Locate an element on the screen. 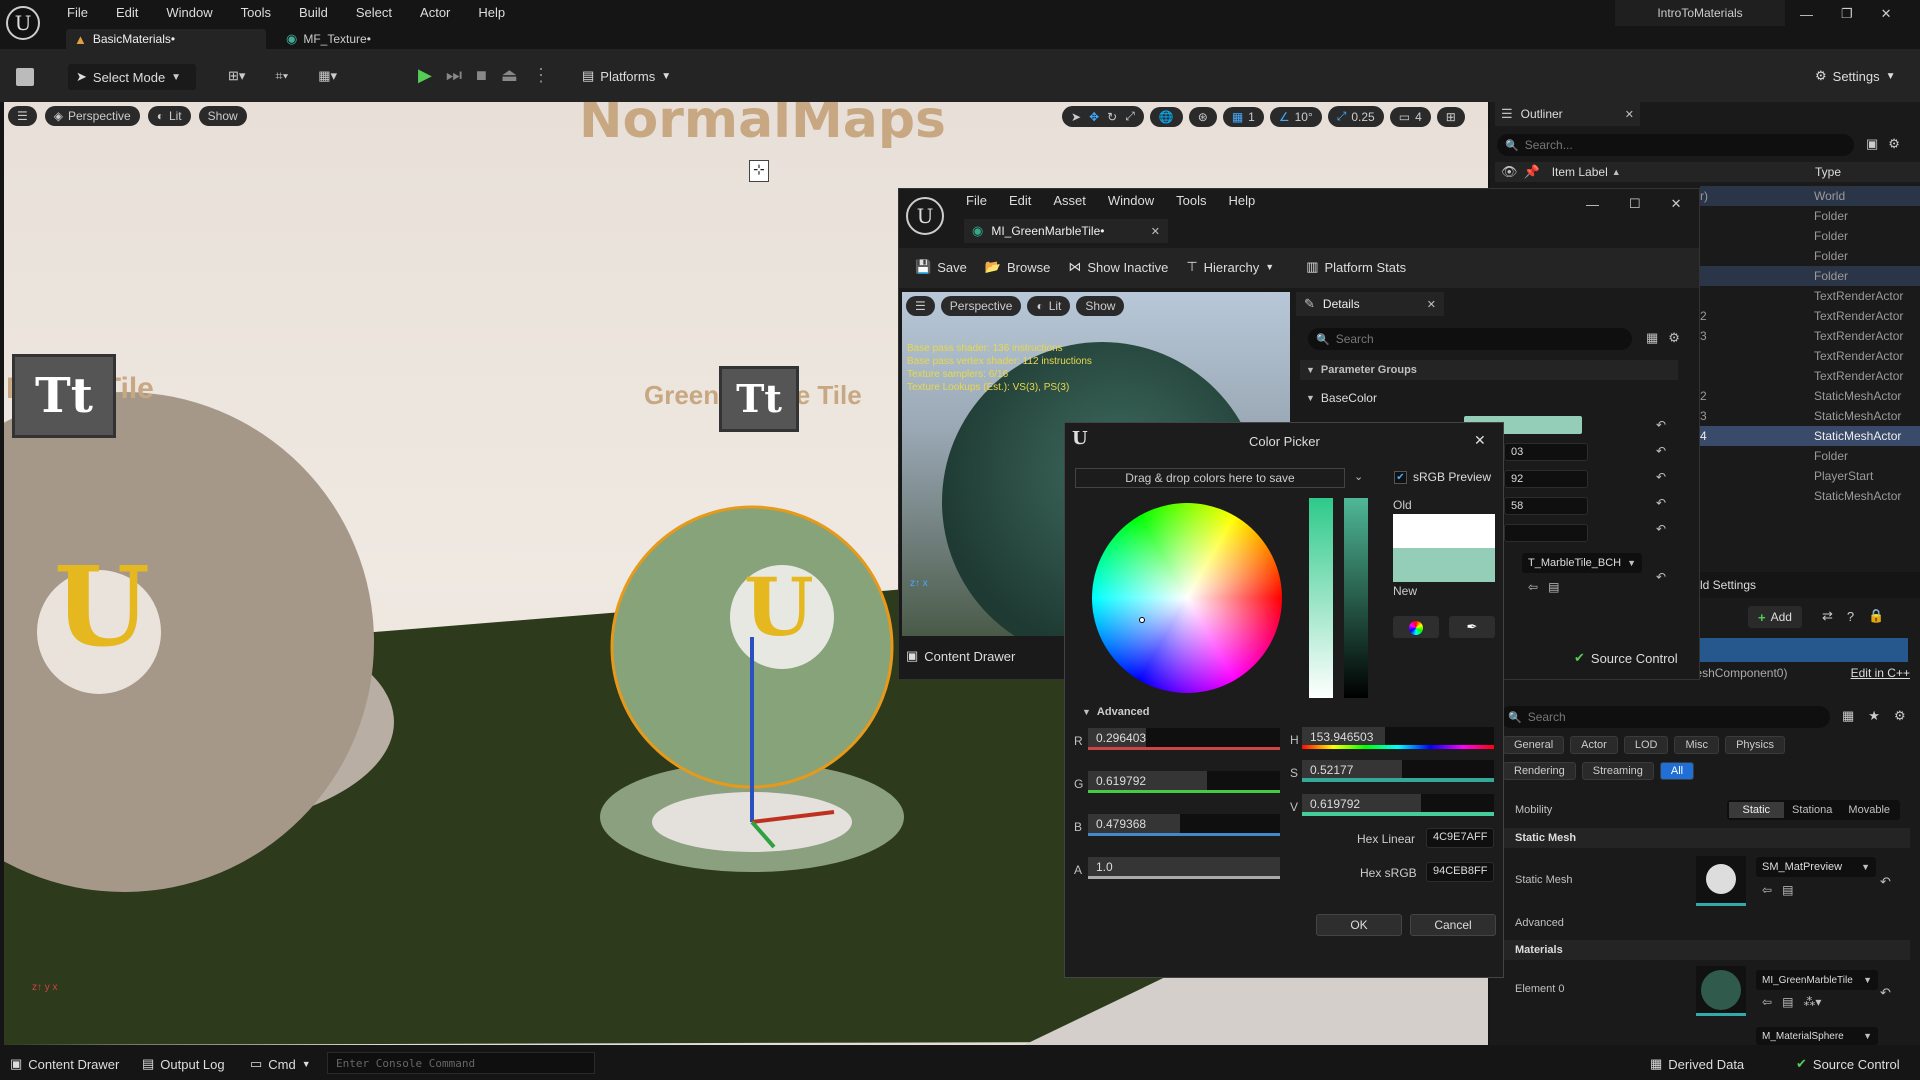 The image size is (1920, 1080). cancel-button: Cancel is located at coordinates (1453, 925).